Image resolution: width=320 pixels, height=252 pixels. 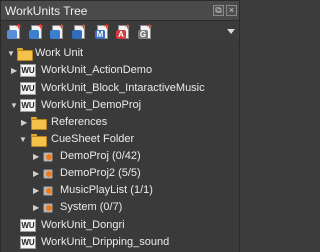 What do you see at coordinates (91, 105) in the screenshot?
I see `tree-item-label: WorkUnit_DemoProj` at bounding box center [91, 105].